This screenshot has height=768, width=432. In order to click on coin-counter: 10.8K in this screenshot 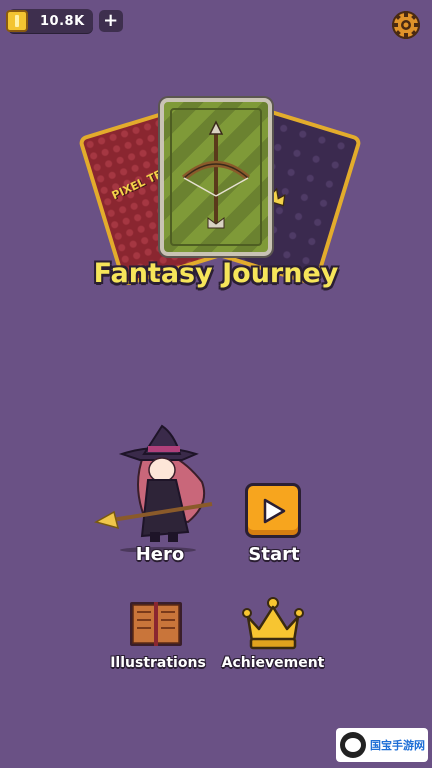, I will do `click(49, 21)`.